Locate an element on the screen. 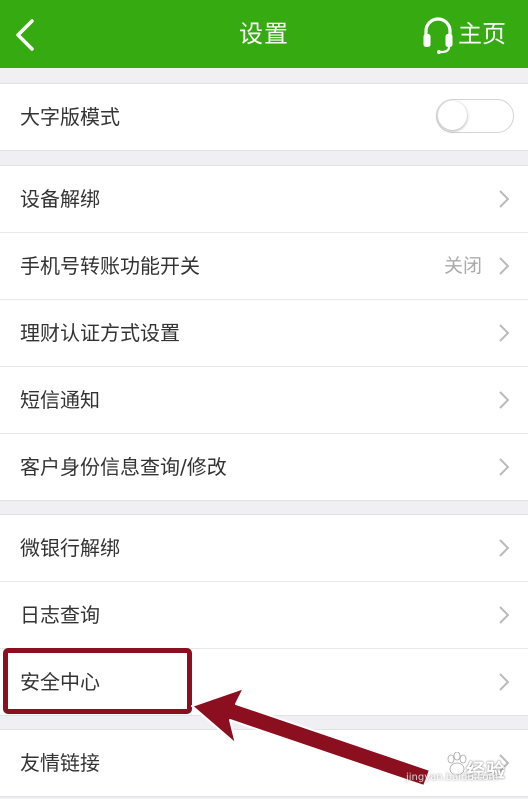 Image resolution: width=528 pixels, height=799 pixels. large-font-mode-row: 大字版模式 is located at coordinates (264, 117).